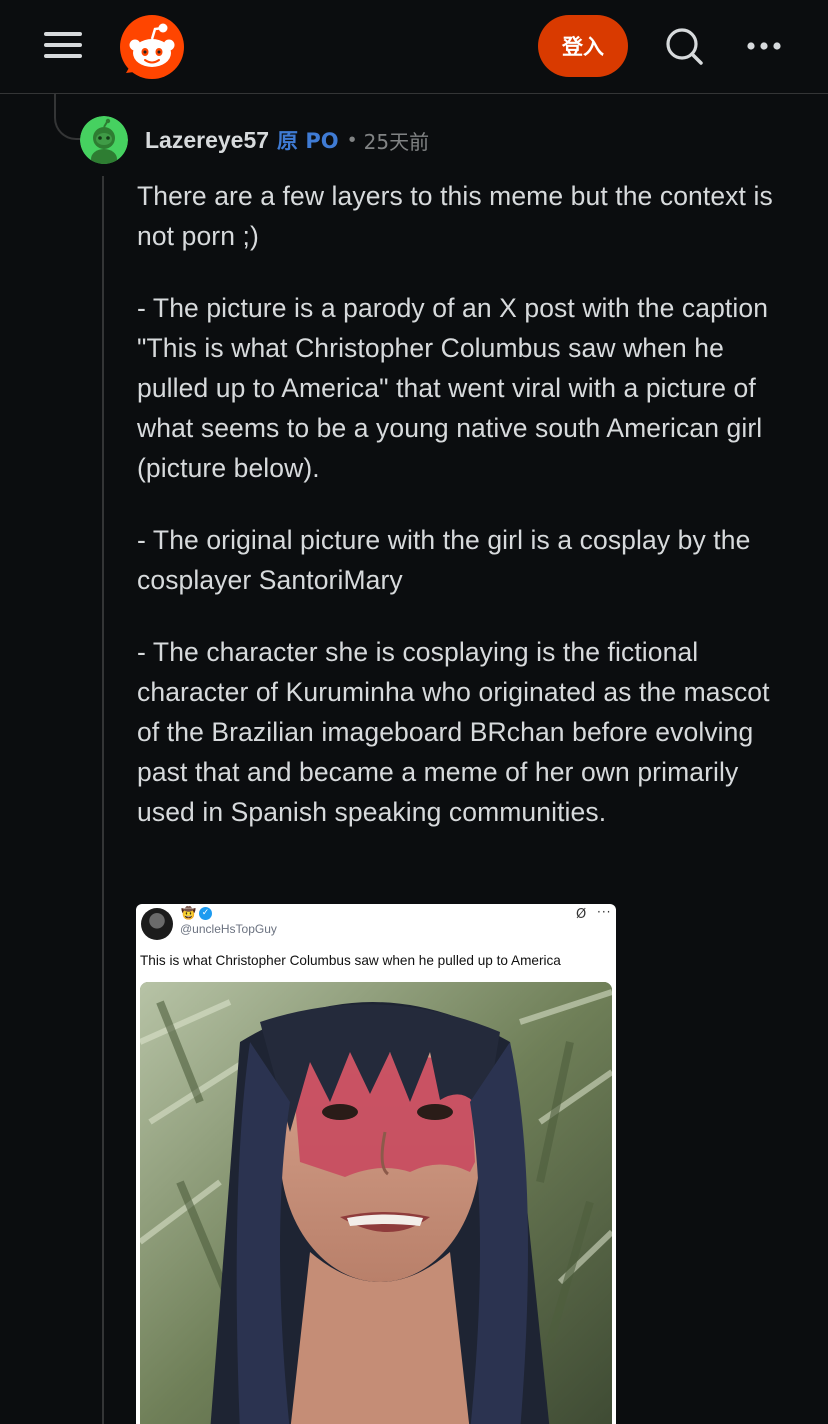 The width and height of the screenshot is (828, 1424). I want to click on more-options-icon, so click(765, 46).